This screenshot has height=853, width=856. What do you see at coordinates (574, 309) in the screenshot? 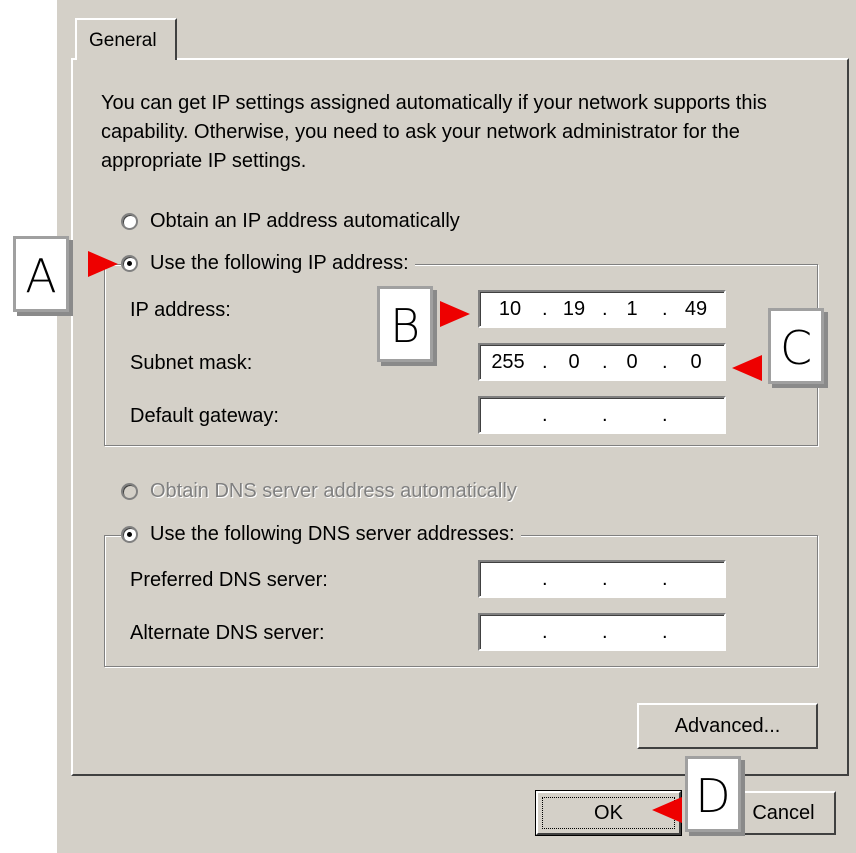
I see `ip-octet-2: 19` at bounding box center [574, 309].